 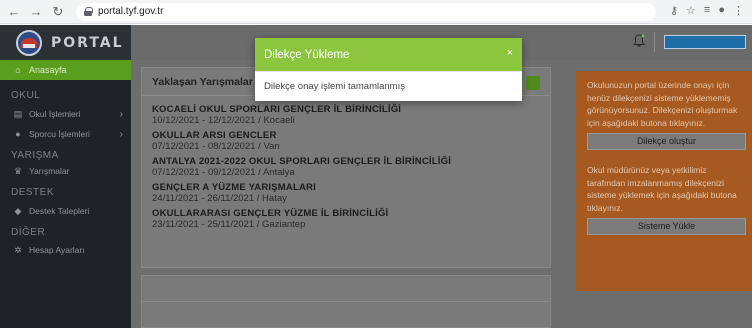 I want to click on sidebar-item-destek-talepleri: ◆ Destek Talepleri, so click(x=65, y=211).